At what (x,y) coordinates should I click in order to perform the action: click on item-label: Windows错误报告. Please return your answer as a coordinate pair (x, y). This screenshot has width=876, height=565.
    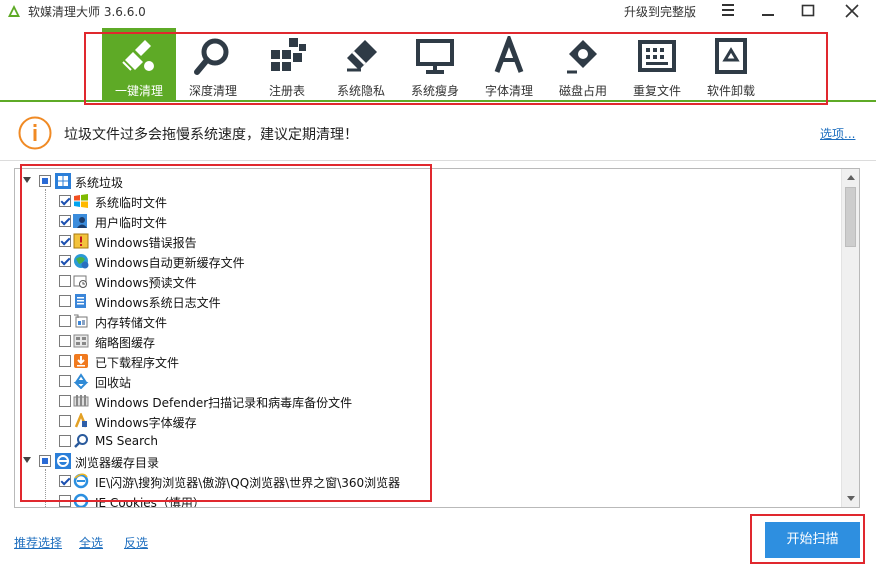
    Looking at the image, I should click on (146, 243).